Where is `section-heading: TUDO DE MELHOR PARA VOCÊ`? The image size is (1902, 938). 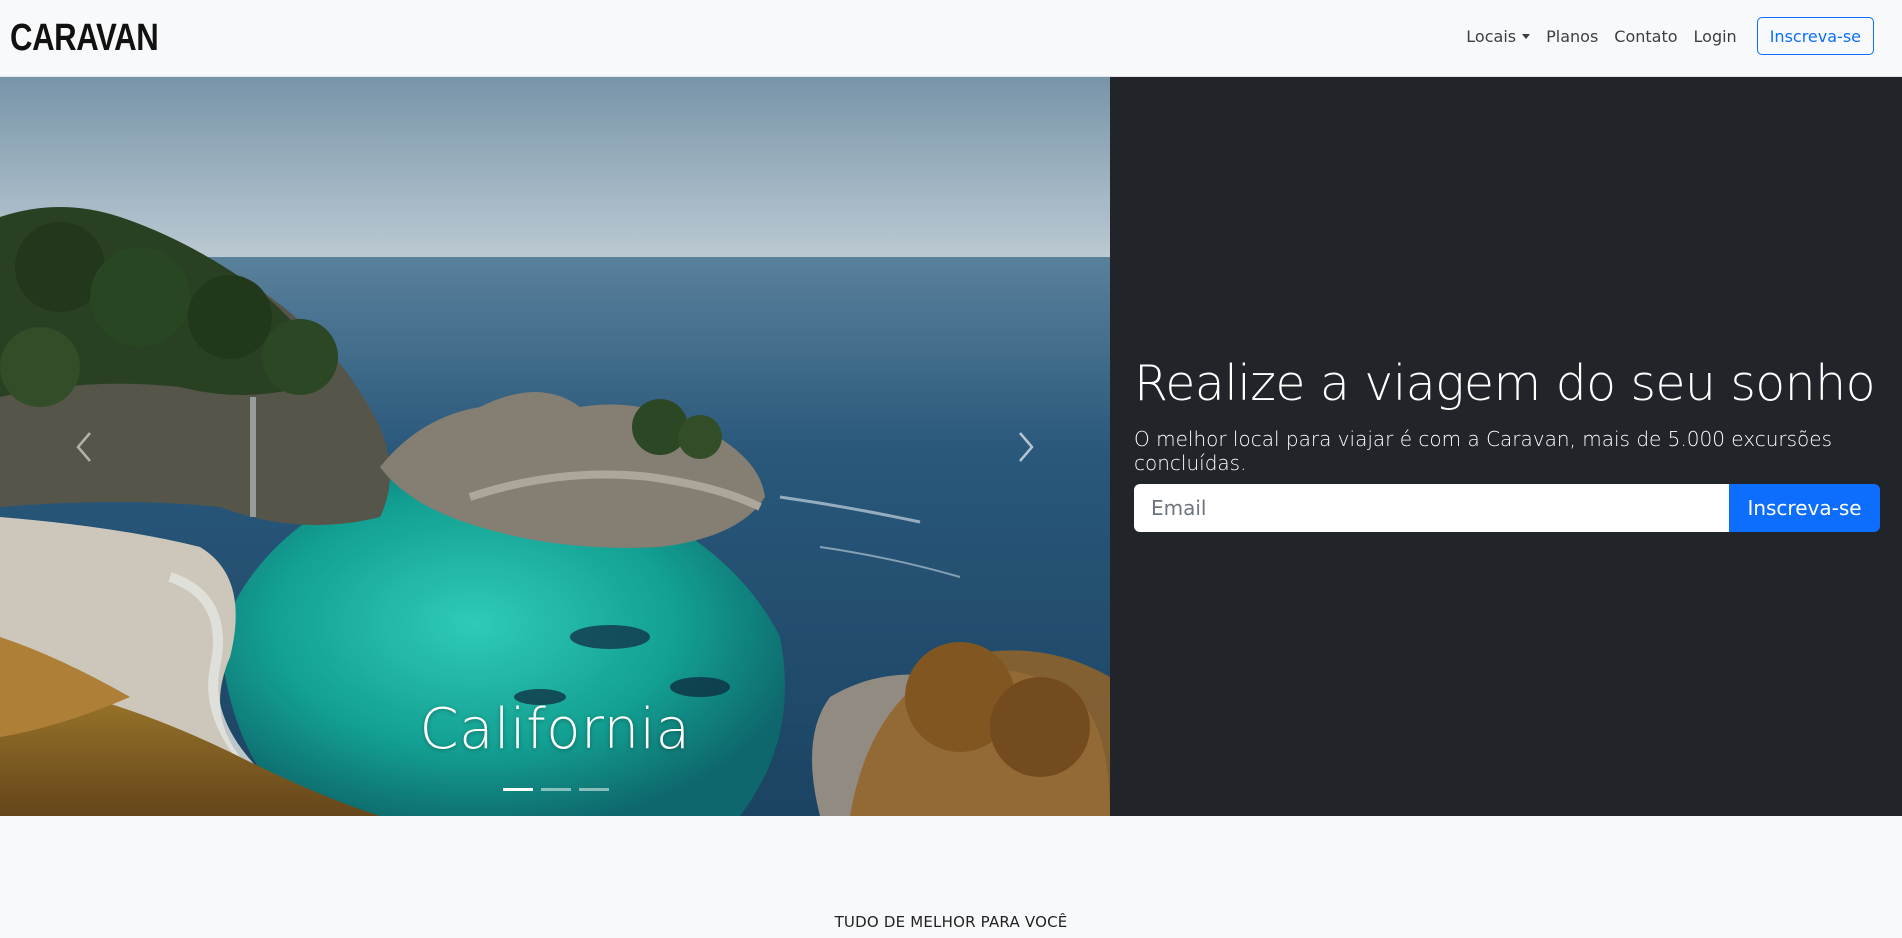
section-heading: TUDO DE MELHOR PARA VOCÊ is located at coordinates (951, 922).